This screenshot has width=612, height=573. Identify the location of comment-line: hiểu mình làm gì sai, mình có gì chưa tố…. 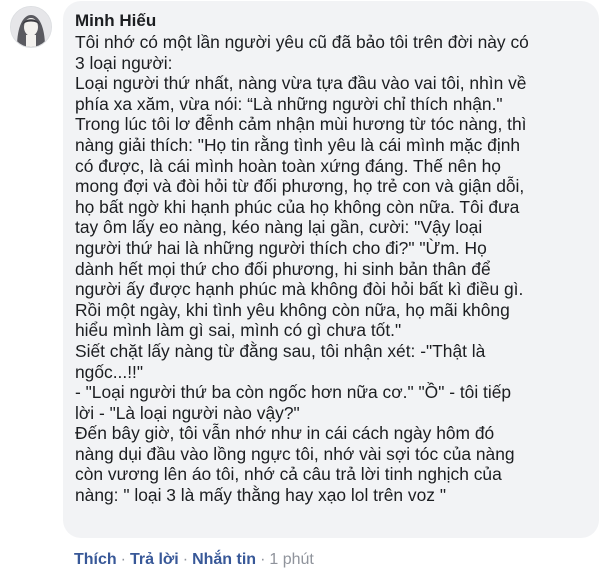
(238, 330).